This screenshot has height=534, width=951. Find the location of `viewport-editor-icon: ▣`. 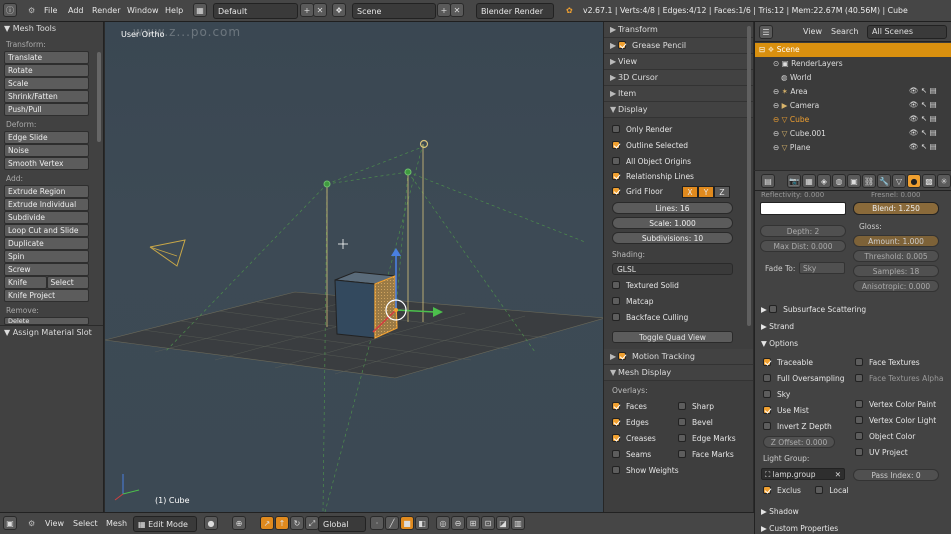

viewport-editor-icon: ▣ is located at coordinates (10, 524).